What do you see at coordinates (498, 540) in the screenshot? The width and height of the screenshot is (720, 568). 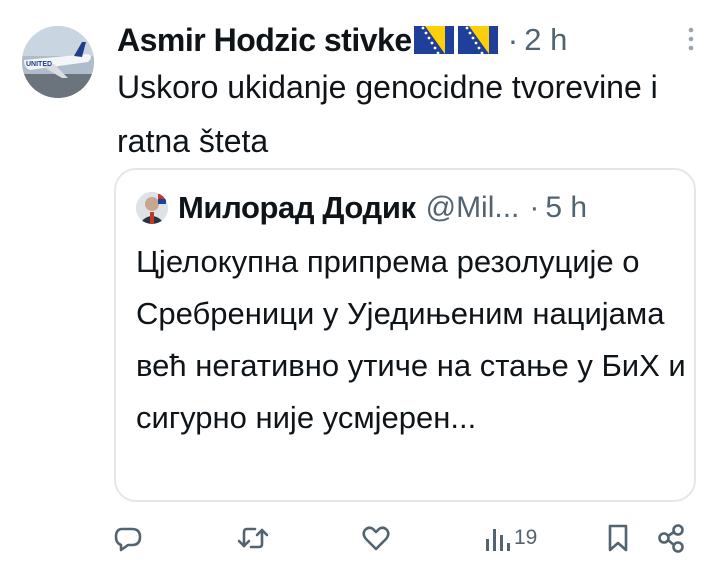 I see `views-icon` at bounding box center [498, 540].